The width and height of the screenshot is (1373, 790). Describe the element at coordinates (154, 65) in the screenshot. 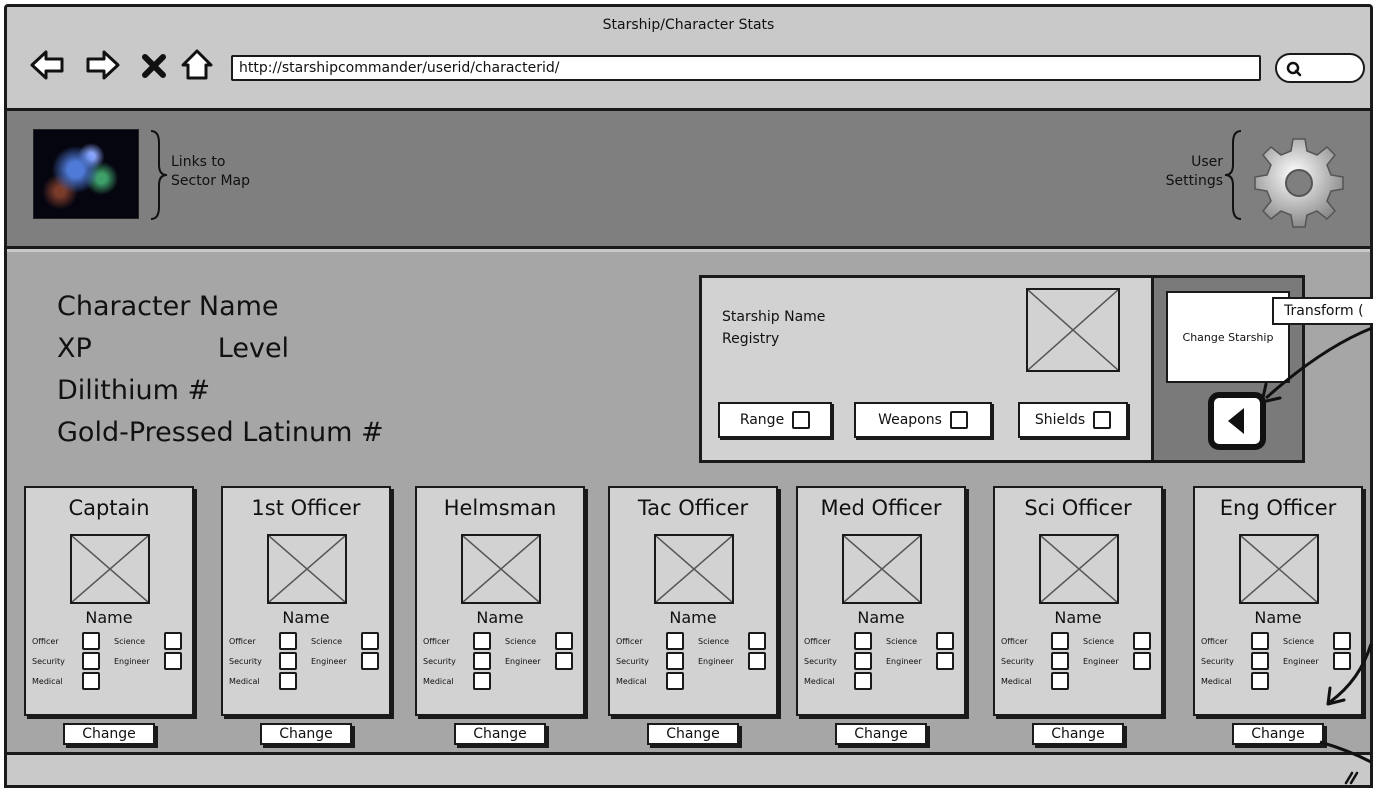

I see `stop-x-icon` at that location.